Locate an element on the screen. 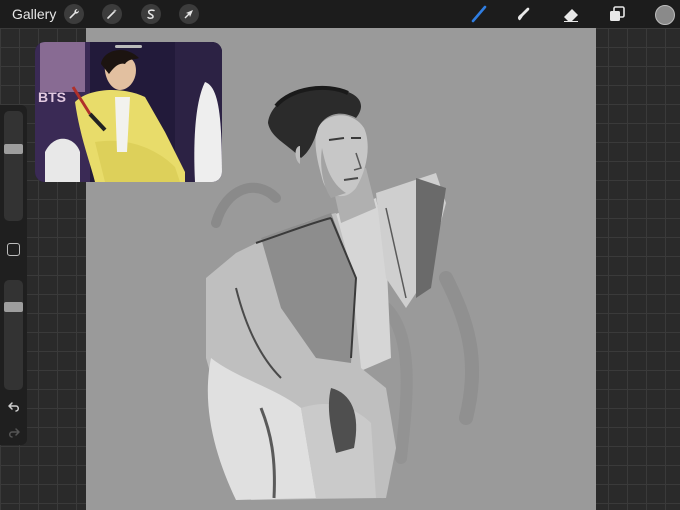 This screenshot has width=680, height=510. actions-button is located at coordinates (74, 14).